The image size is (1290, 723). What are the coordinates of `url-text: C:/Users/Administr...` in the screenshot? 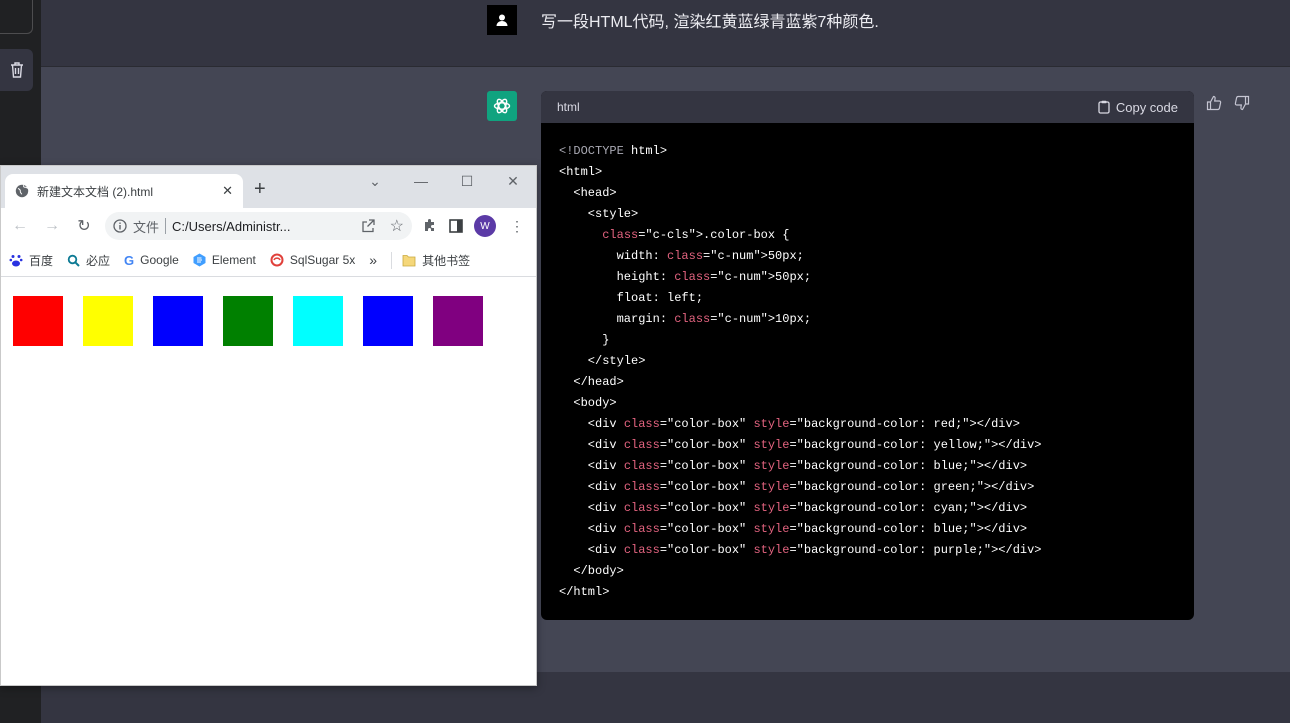 It's located at (231, 226).